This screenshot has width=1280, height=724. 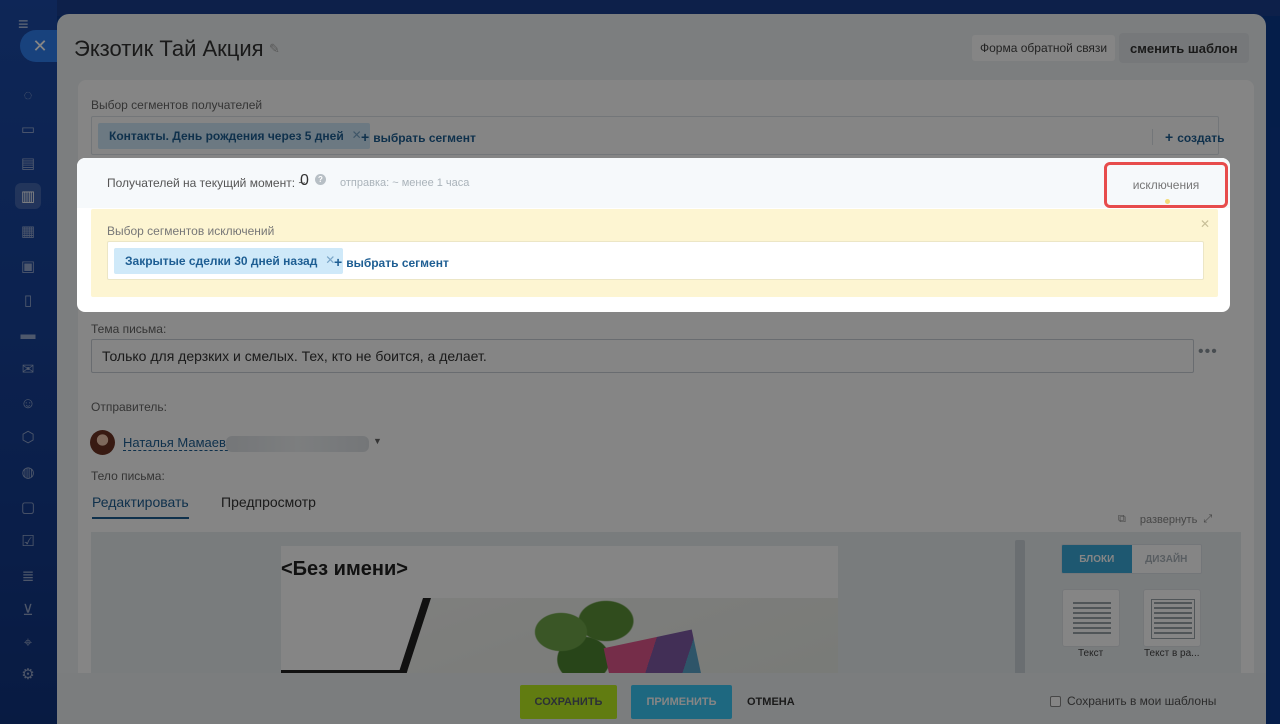 I want to click on exclusions-marker, so click(x=1167, y=201).